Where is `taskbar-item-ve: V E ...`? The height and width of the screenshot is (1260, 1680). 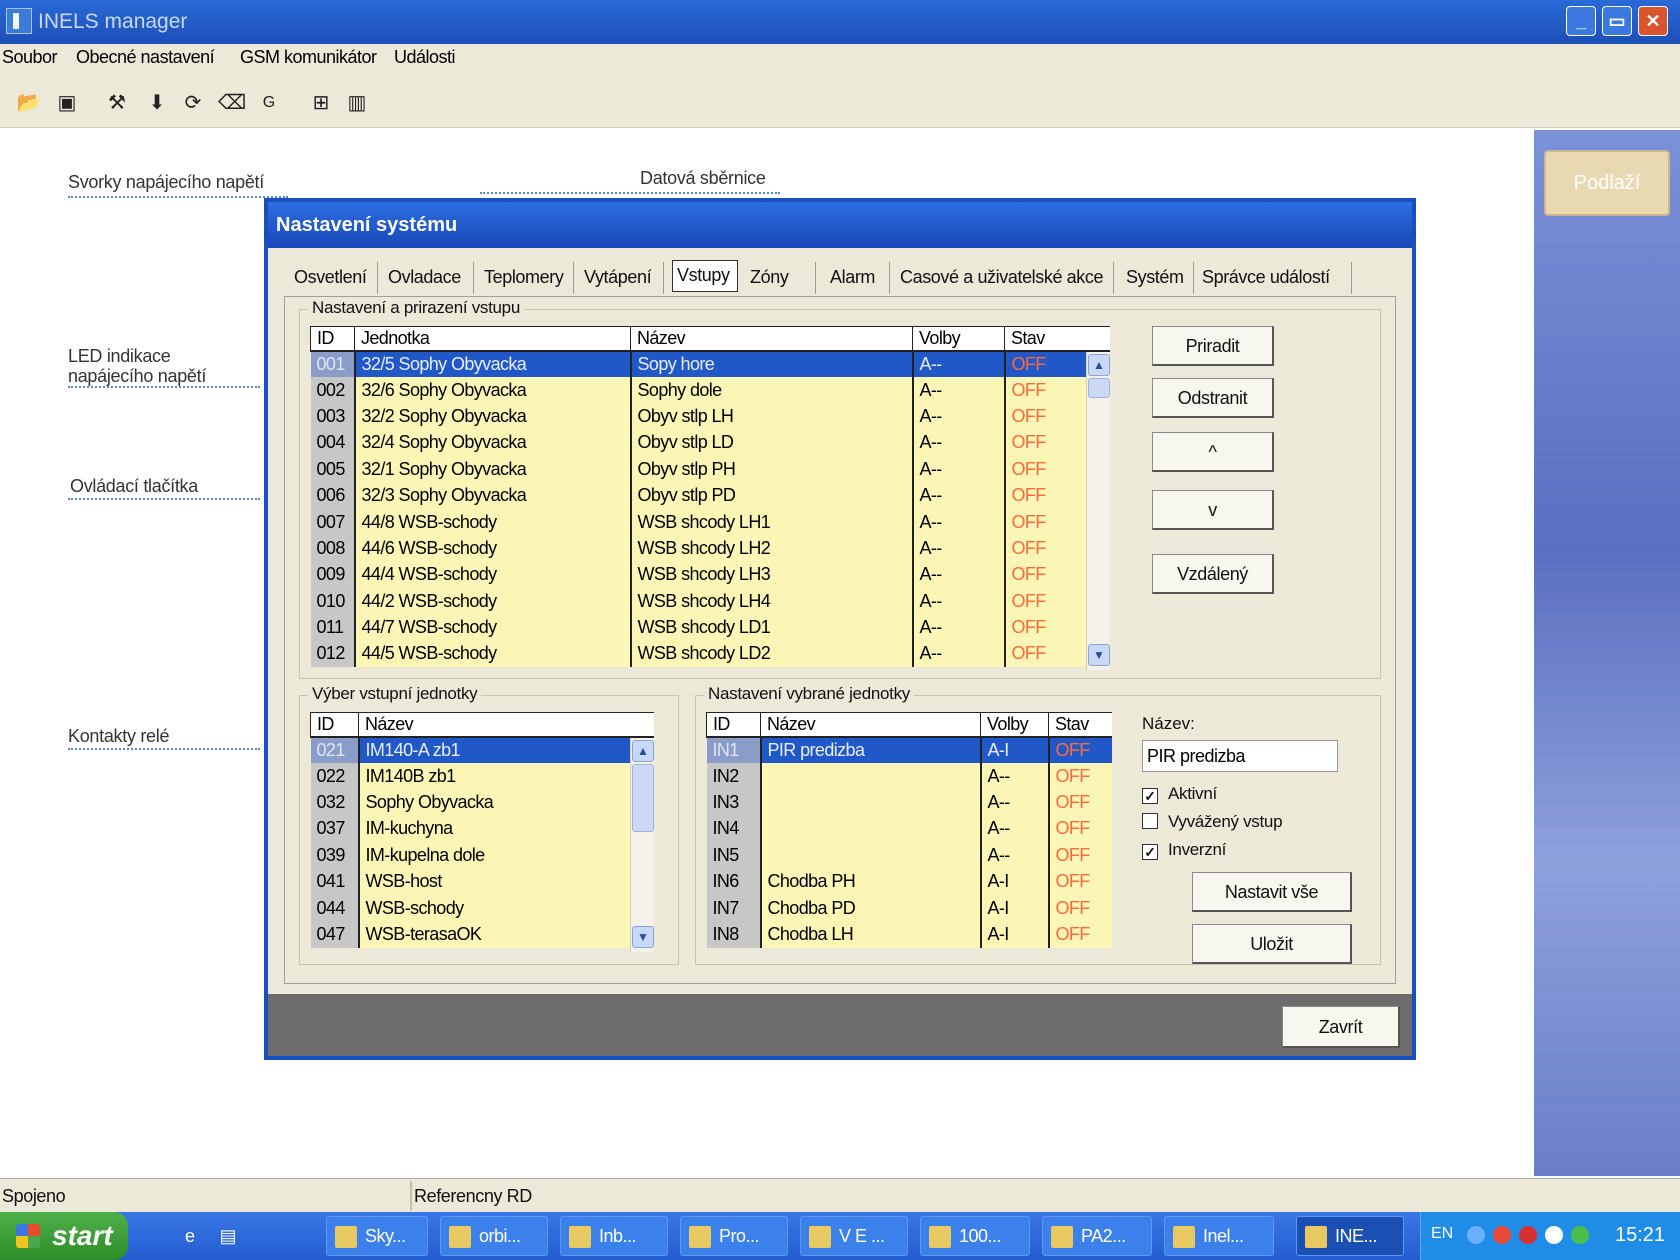 taskbar-item-ve: V E ... is located at coordinates (854, 1236).